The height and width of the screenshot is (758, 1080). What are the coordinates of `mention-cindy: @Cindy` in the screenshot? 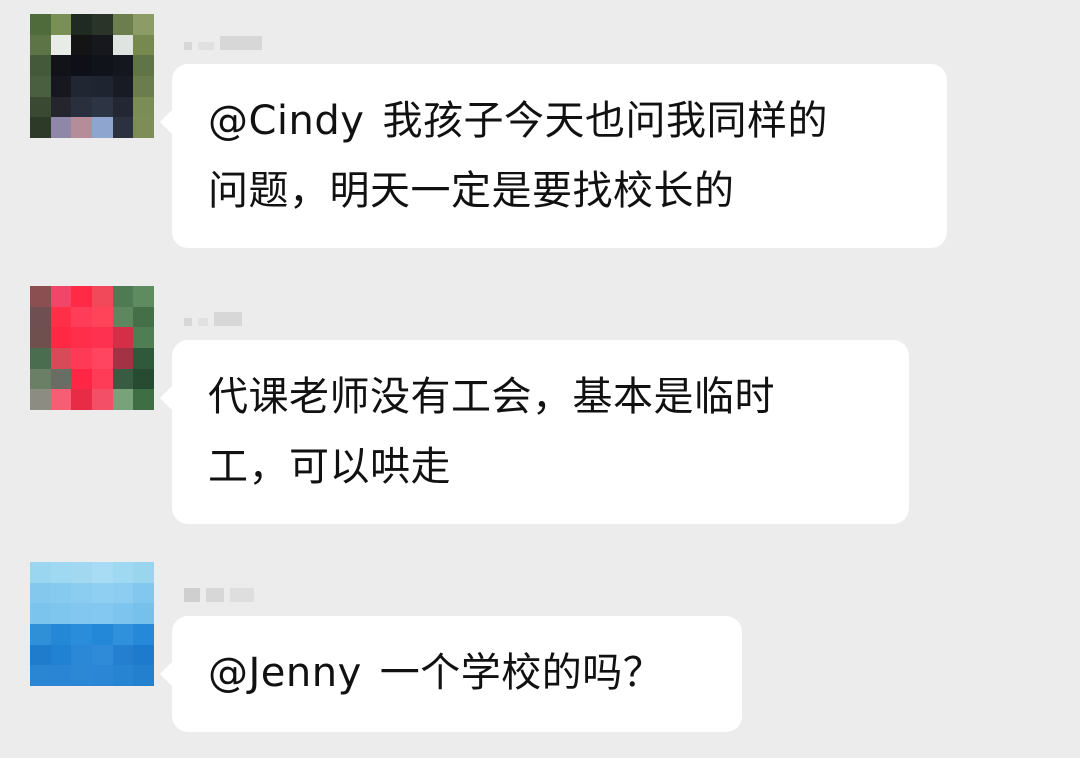 It's located at (286, 121).